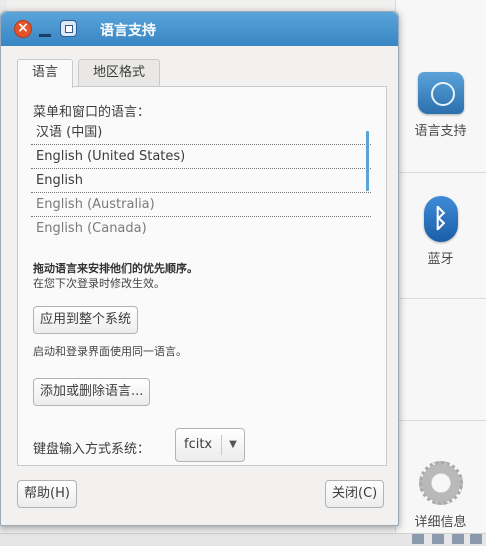  I want to click on gear-icon, so click(440, 483).